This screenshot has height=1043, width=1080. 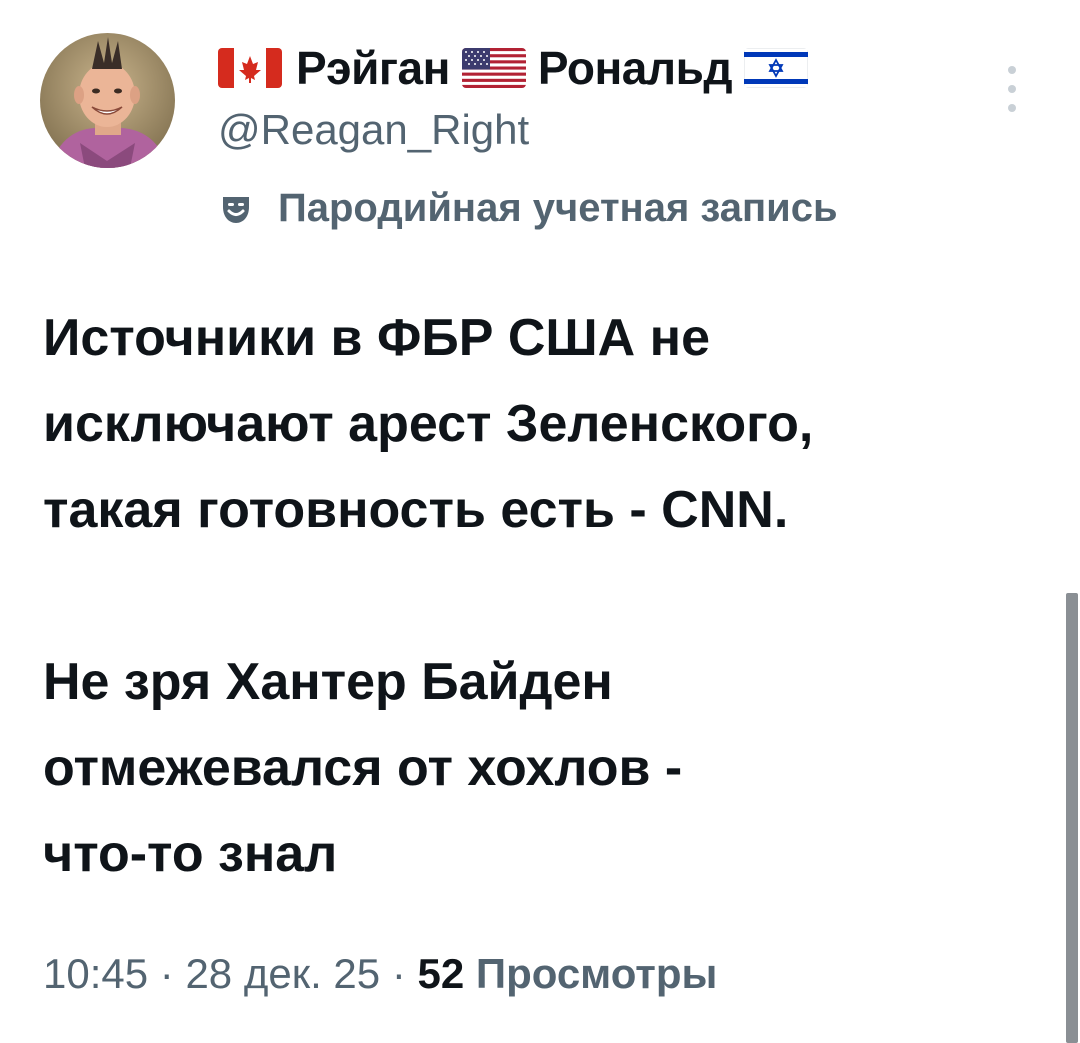 What do you see at coordinates (373, 68) in the screenshot?
I see `author-name-part-1: Рэйган` at bounding box center [373, 68].